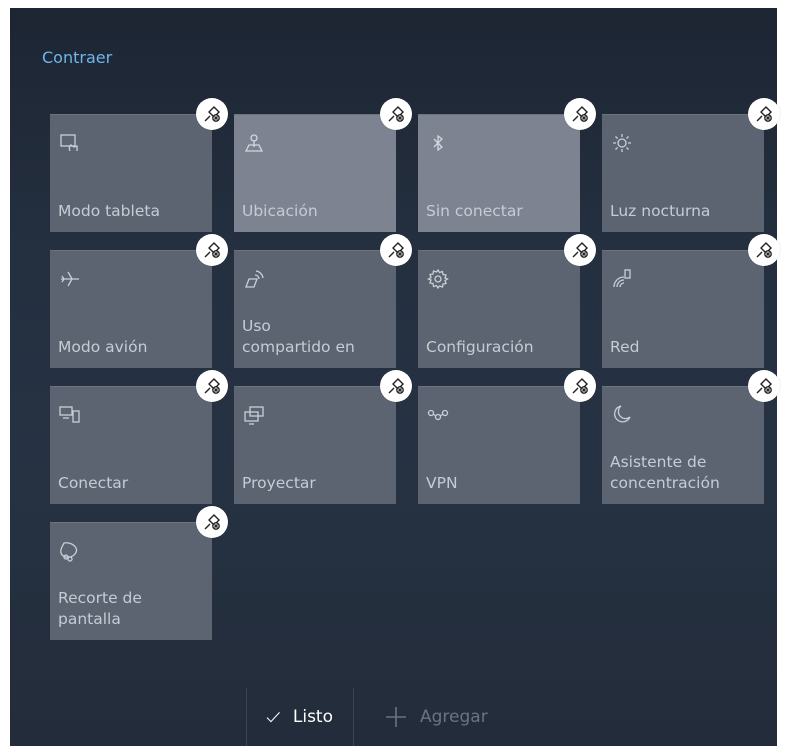 This screenshot has height=749, width=785. What do you see at coordinates (298, 336) in the screenshot?
I see `tile-label: Uso compartido en` at bounding box center [298, 336].